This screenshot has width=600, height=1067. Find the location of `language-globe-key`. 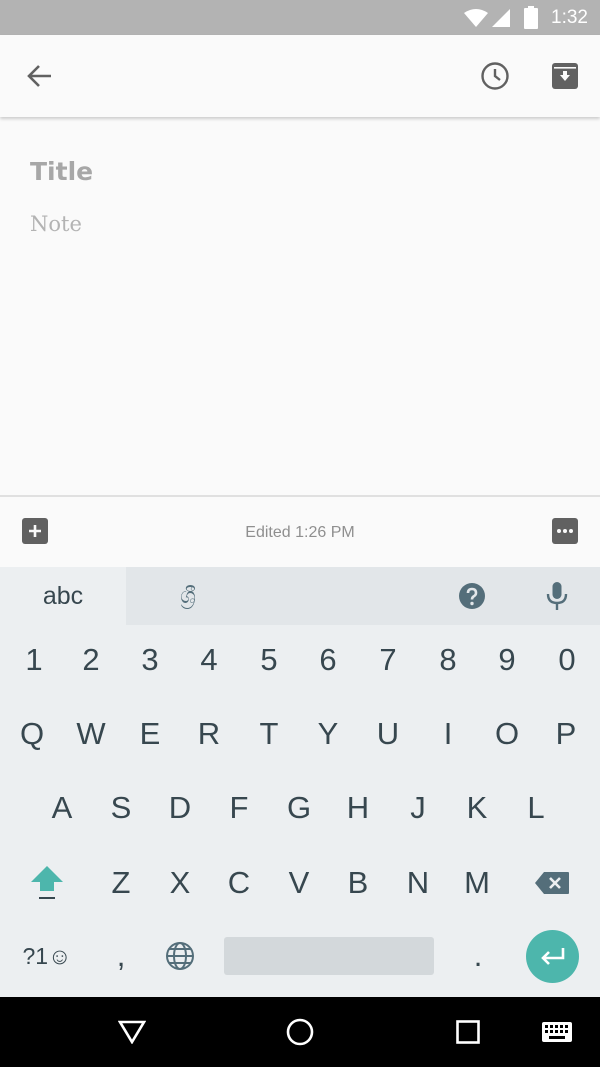

language-globe-key is located at coordinates (180, 956).